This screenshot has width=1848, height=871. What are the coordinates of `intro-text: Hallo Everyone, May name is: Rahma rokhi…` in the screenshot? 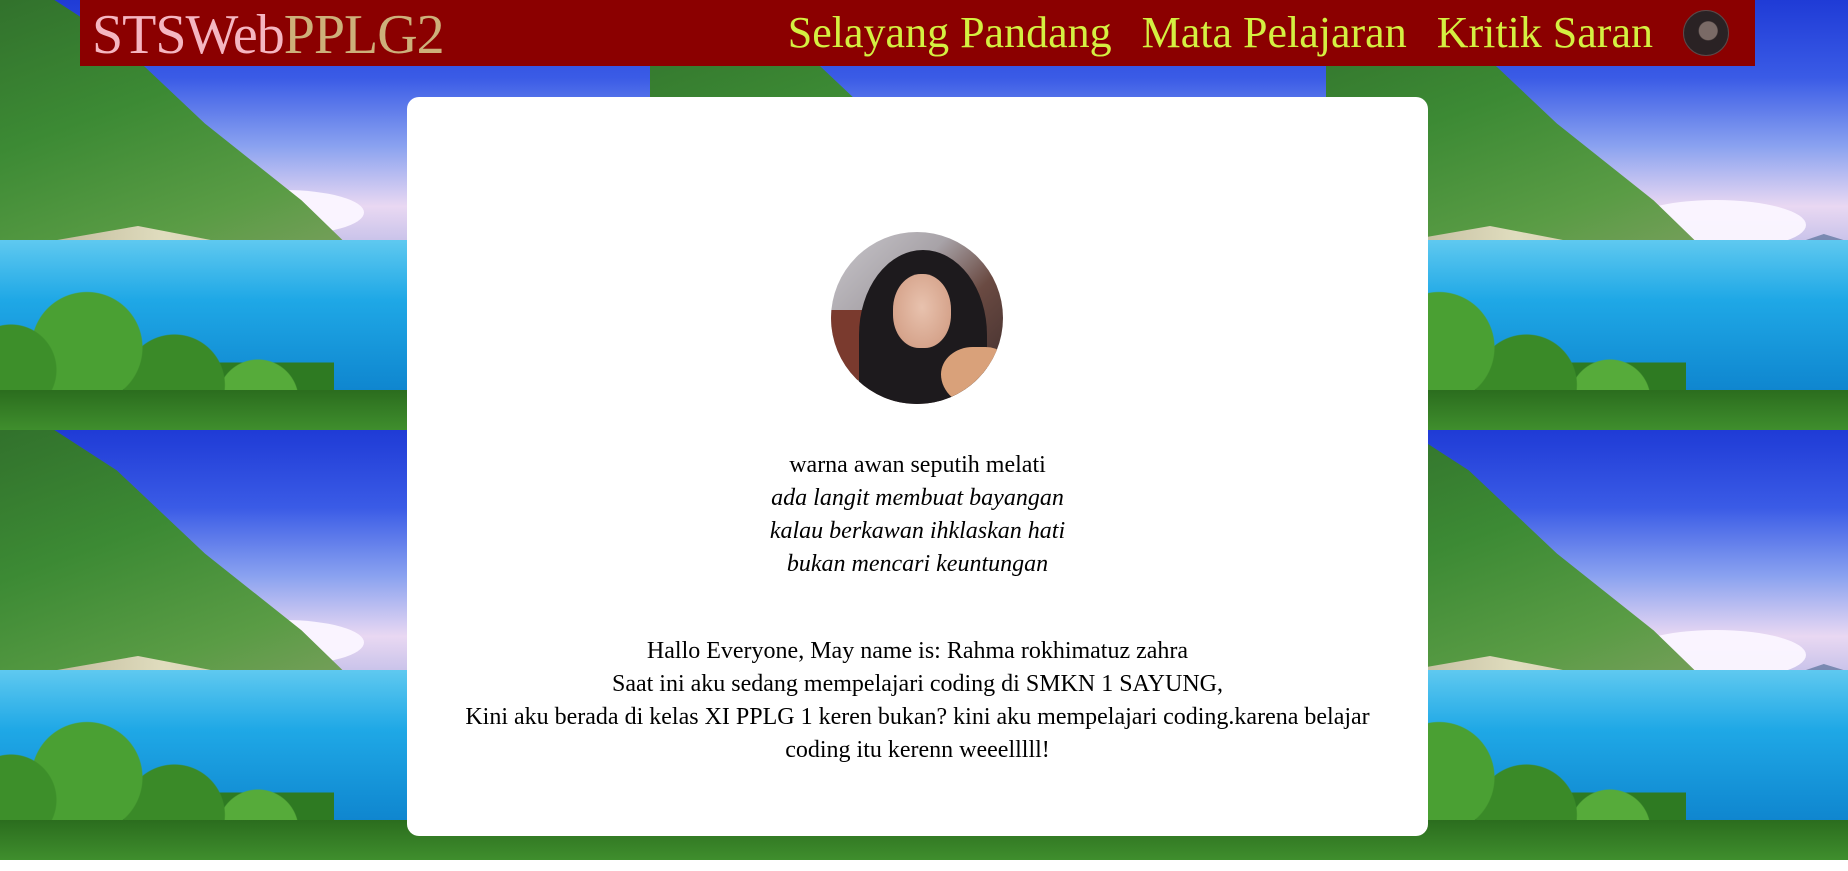 It's located at (917, 701).